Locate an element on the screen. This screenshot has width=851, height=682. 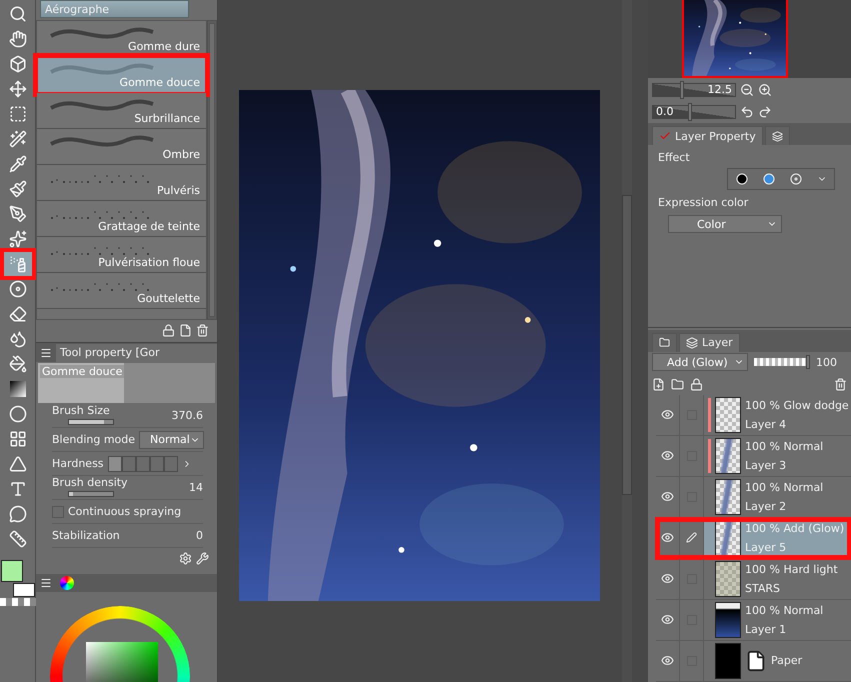
layers-icon is located at coordinates (777, 136).